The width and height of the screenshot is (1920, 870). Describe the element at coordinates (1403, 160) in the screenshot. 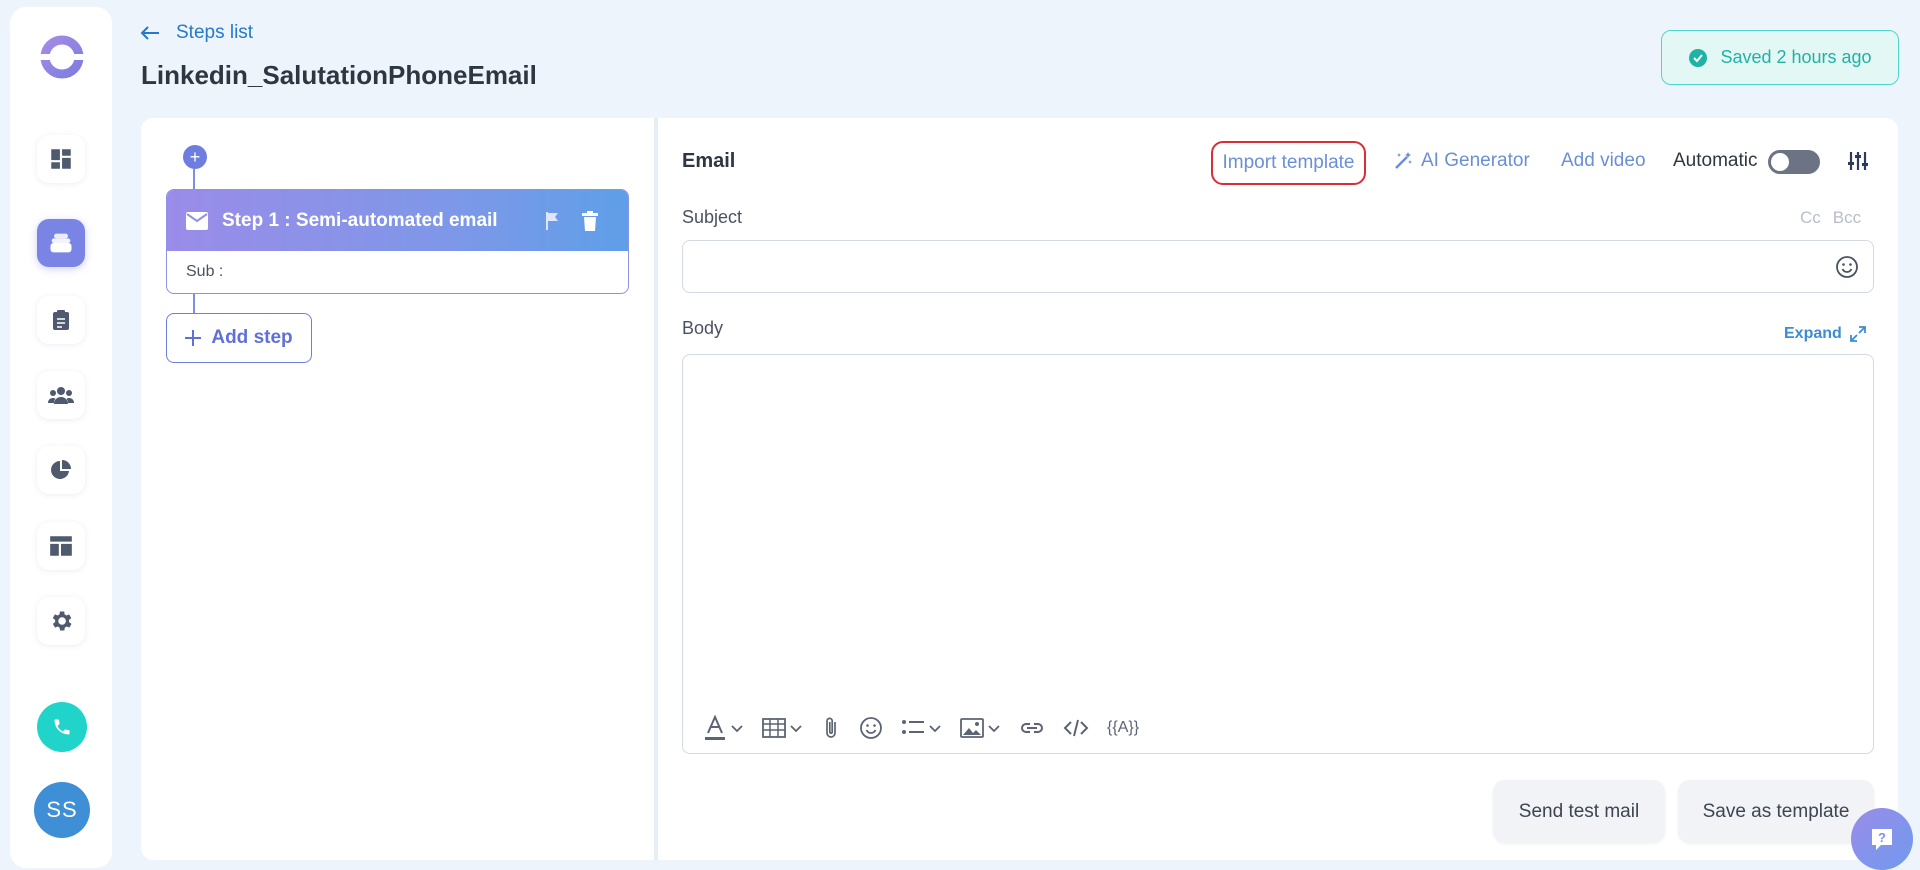

I see `magic-wand-icon` at that location.